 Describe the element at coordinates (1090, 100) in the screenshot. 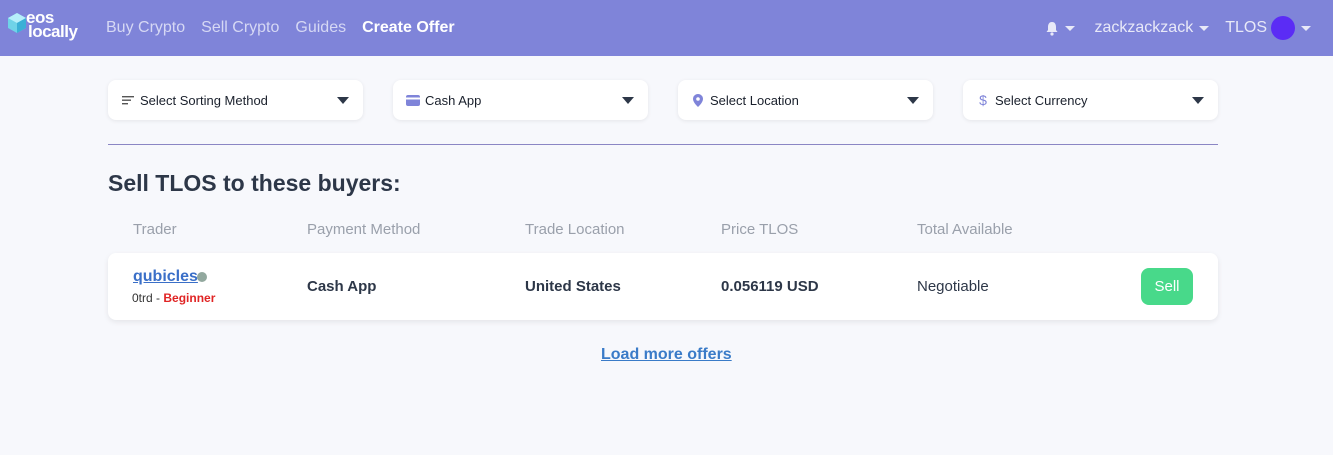

I see `currency-select: $ Select Currency` at that location.